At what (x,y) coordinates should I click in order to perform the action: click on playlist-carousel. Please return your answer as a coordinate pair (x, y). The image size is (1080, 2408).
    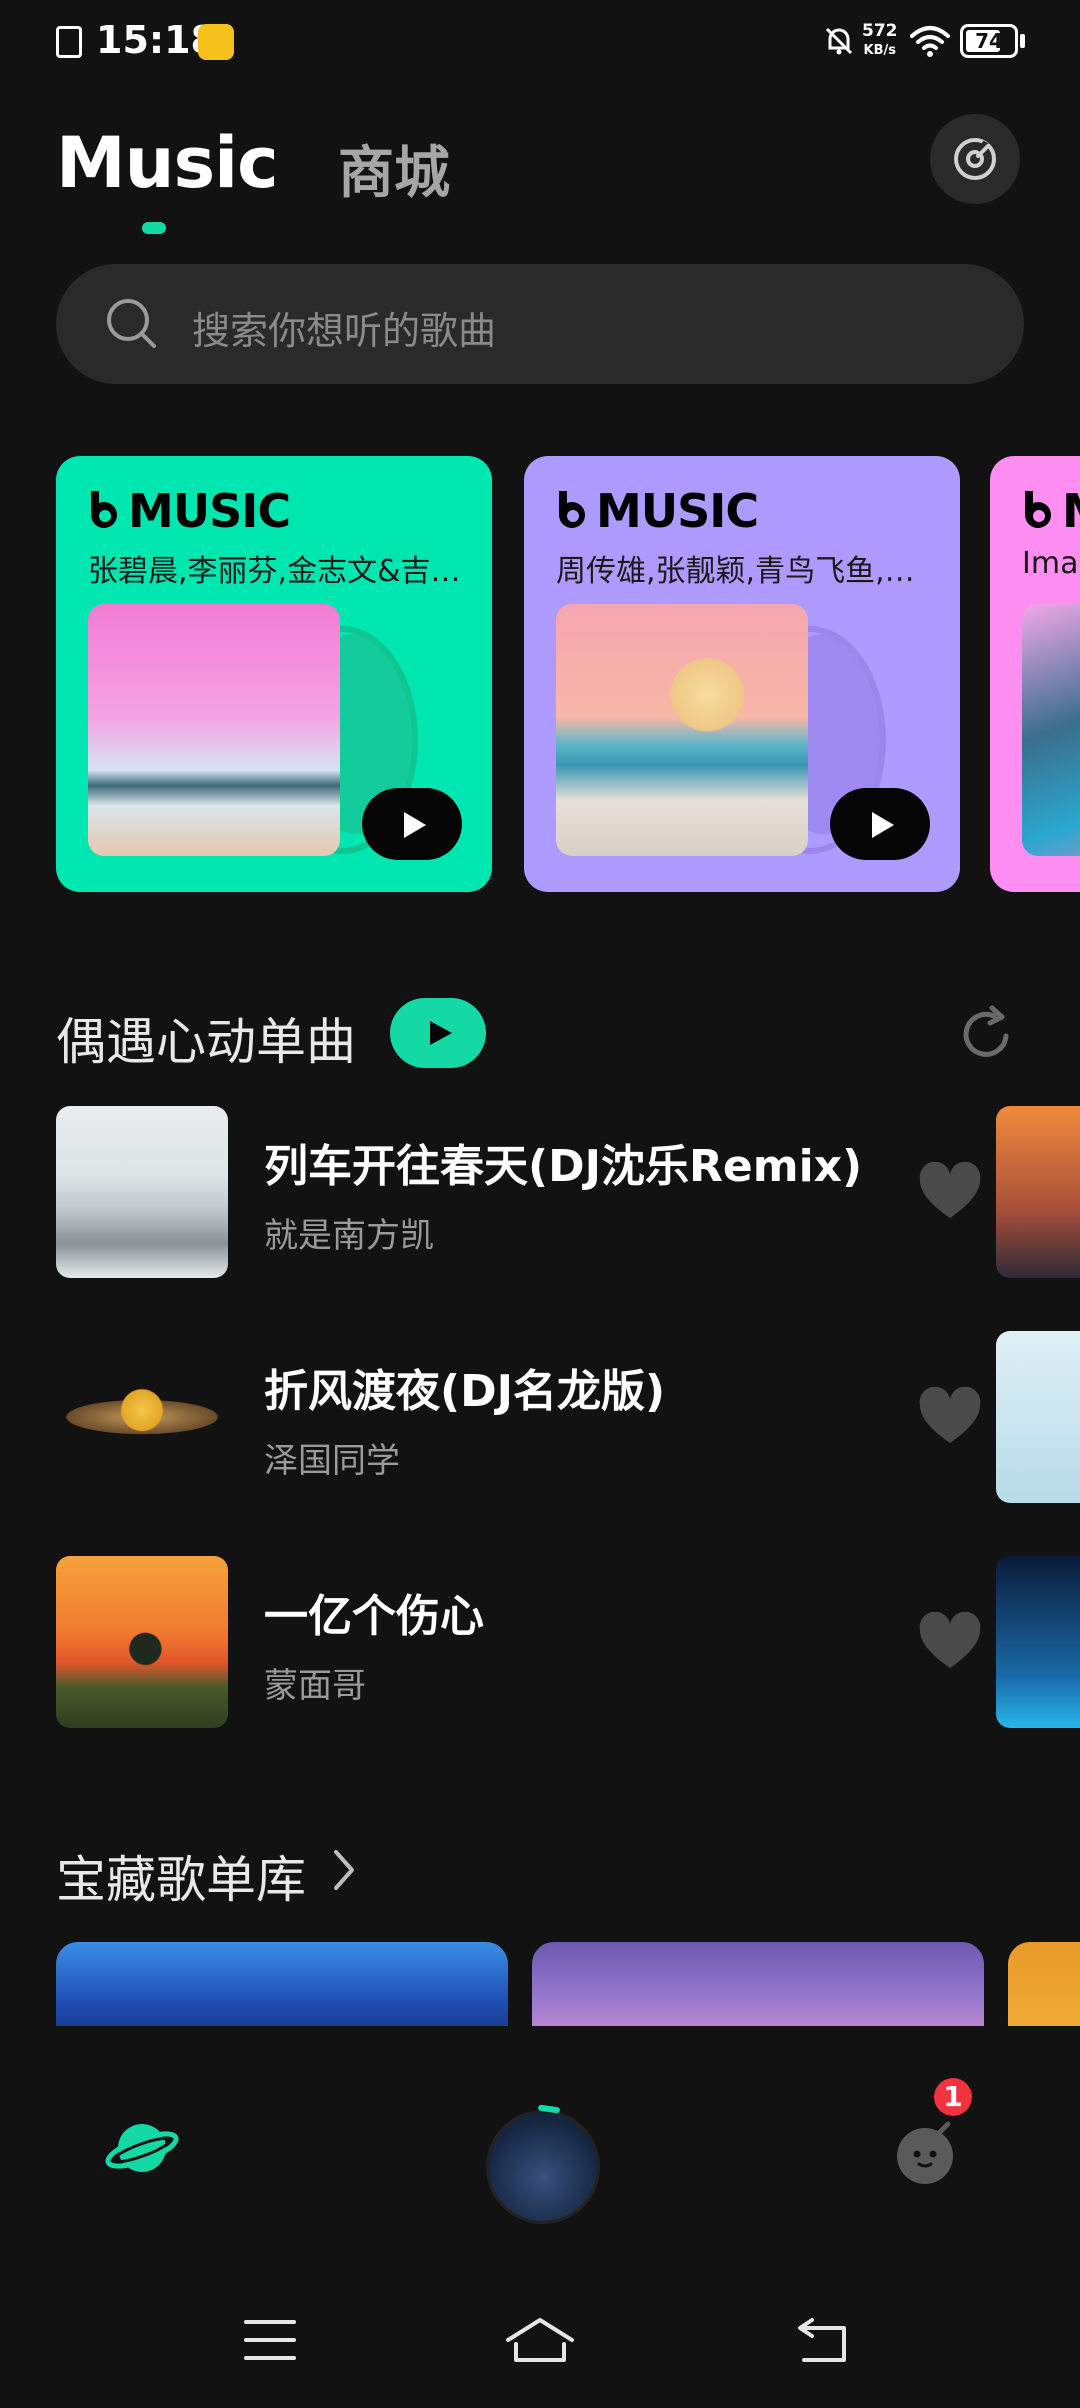
    Looking at the image, I should click on (540, 1985).